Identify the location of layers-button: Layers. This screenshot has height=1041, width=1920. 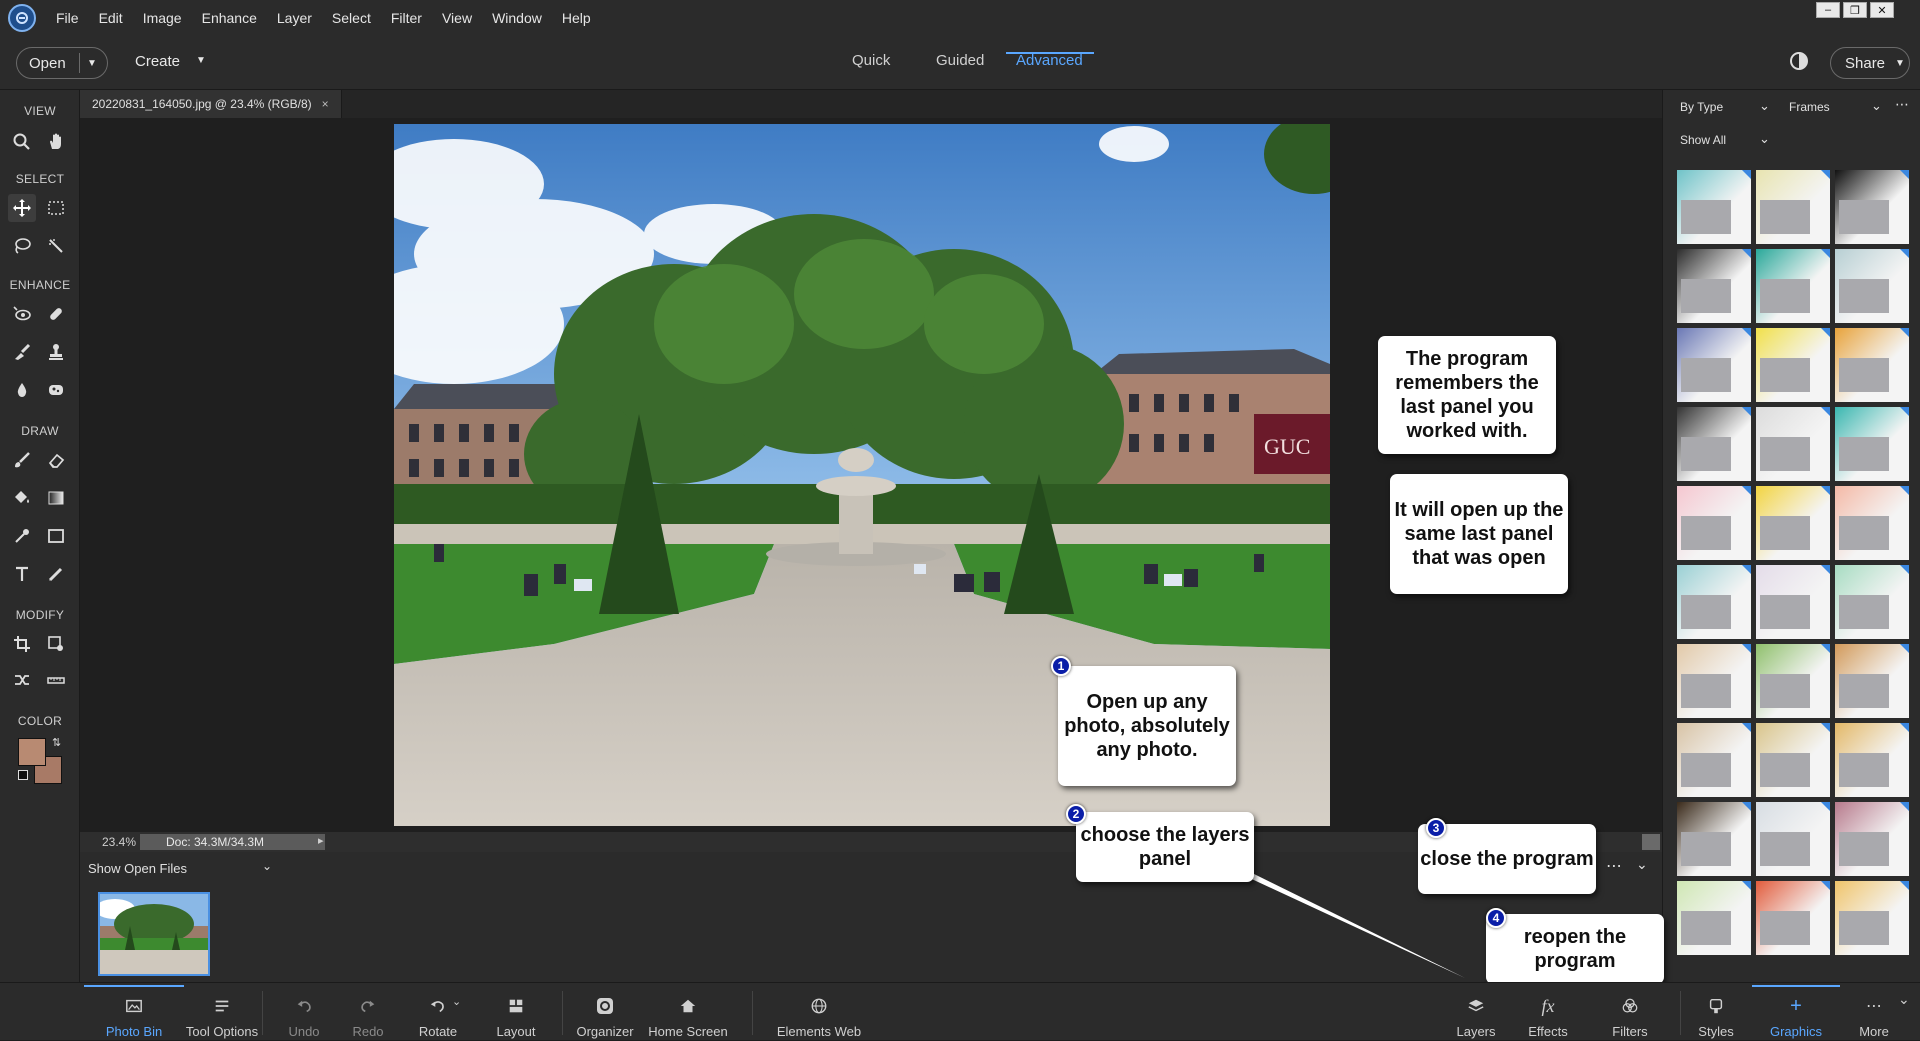
(1476, 1012).